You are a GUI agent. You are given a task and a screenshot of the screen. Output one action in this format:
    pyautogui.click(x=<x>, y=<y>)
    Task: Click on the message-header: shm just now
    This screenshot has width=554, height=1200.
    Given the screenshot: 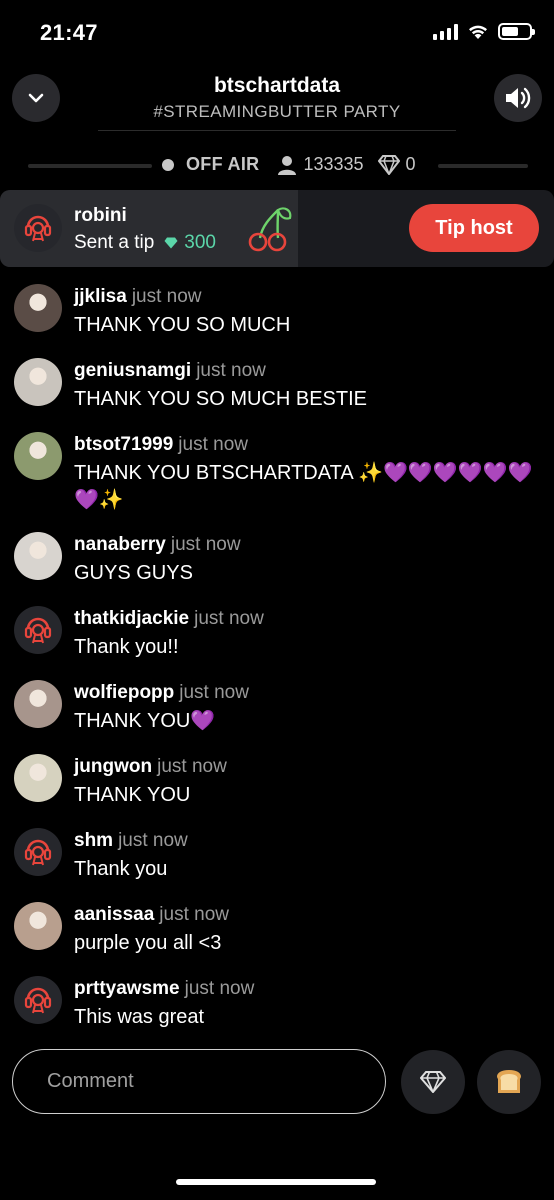 What is the action you would take?
    pyautogui.click(x=131, y=841)
    